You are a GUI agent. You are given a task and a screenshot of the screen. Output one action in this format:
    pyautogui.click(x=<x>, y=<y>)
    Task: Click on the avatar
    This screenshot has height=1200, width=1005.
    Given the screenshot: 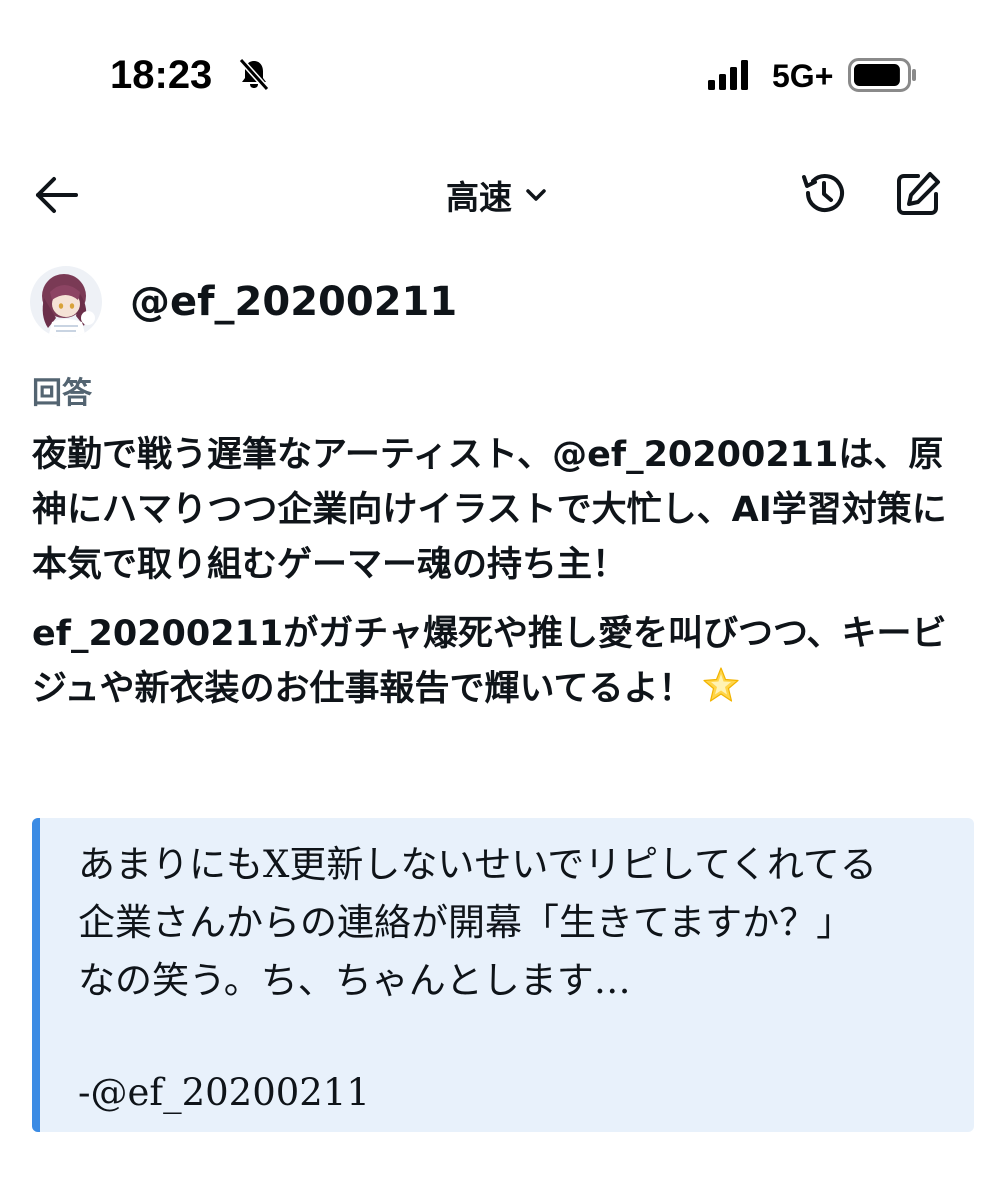 What is the action you would take?
    pyautogui.click(x=66, y=302)
    